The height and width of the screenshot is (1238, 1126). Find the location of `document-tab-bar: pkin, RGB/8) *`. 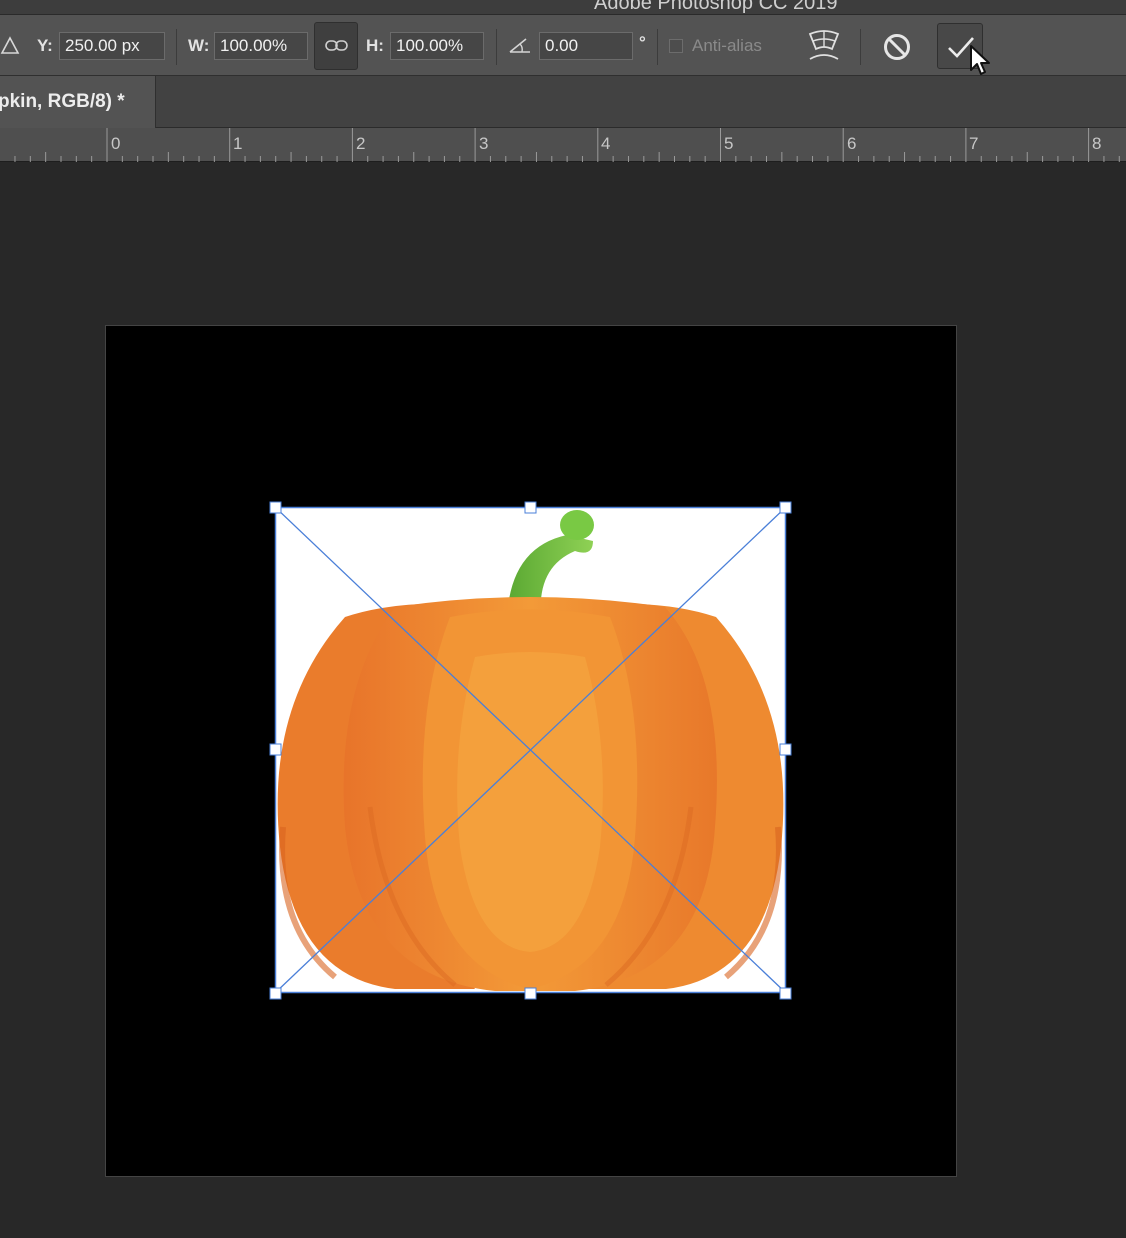

document-tab-bar: pkin, RGB/8) * is located at coordinates (563, 102).